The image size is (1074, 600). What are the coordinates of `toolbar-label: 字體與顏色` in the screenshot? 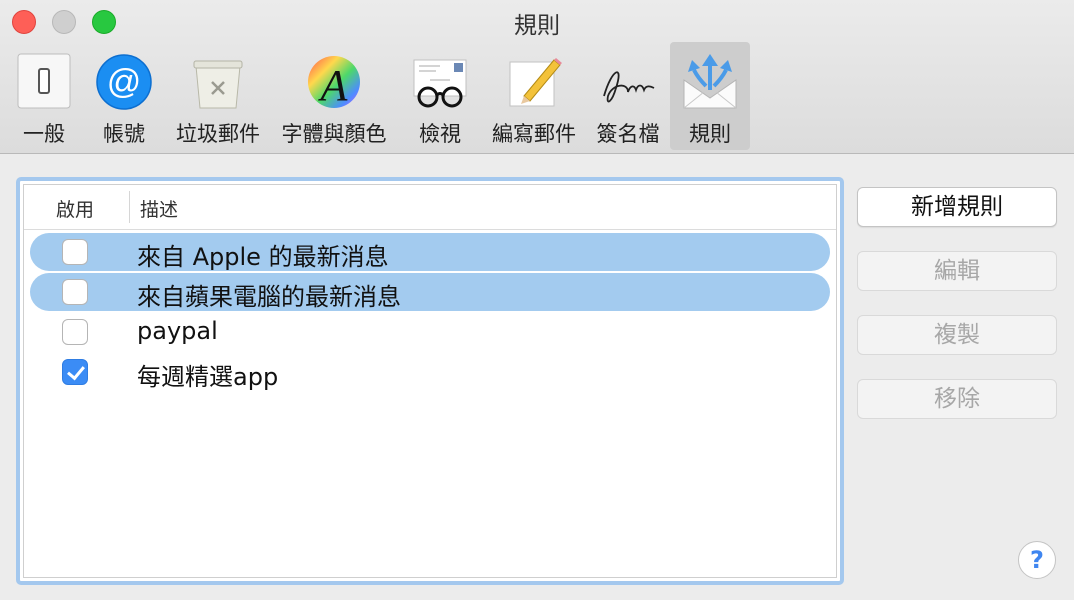 It's located at (334, 134).